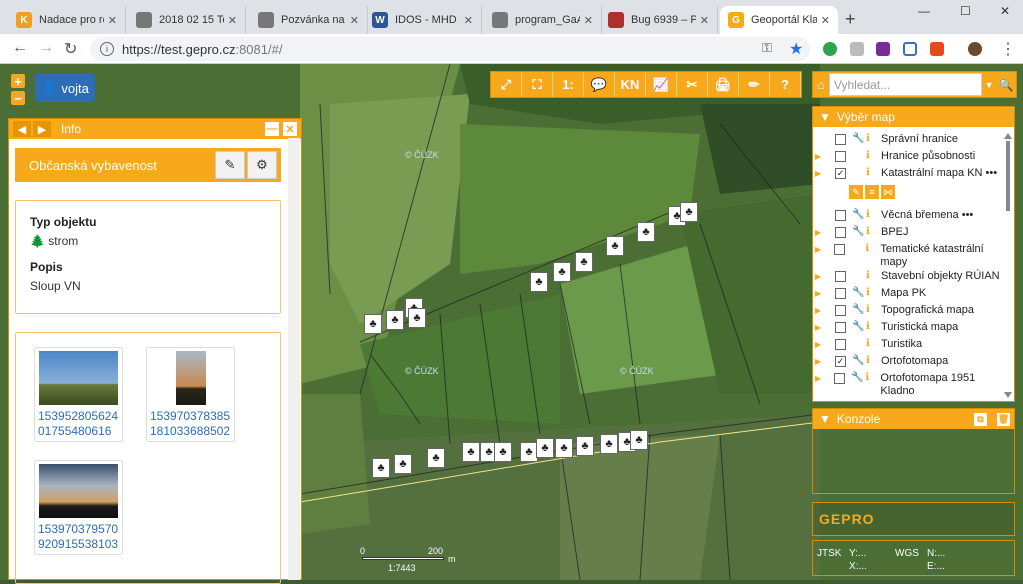  I want to click on browser-tab: Bug 6939 – Ps ✕, so click(659, 20).